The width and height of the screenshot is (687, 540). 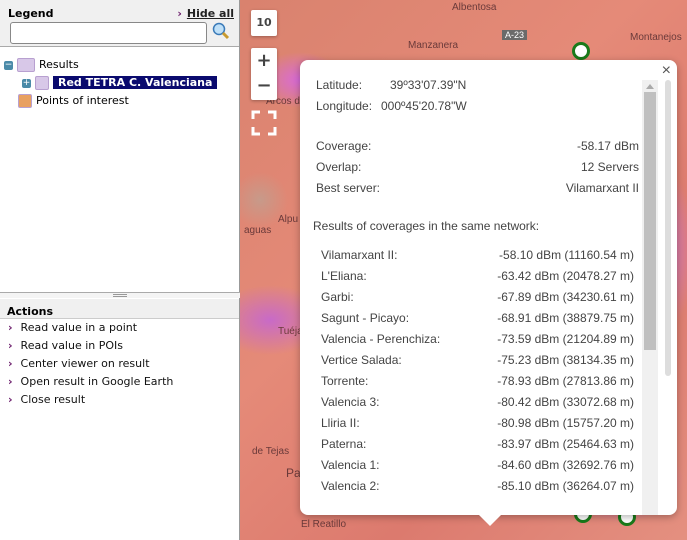 I want to click on server-name: Lliria II:, so click(x=340, y=423).